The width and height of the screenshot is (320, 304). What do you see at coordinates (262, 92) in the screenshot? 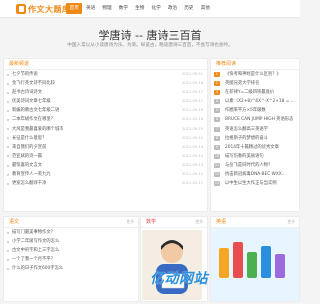
I see `ranking-item-title: 在菲律Y=二级四项最底价` at bounding box center [262, 92].